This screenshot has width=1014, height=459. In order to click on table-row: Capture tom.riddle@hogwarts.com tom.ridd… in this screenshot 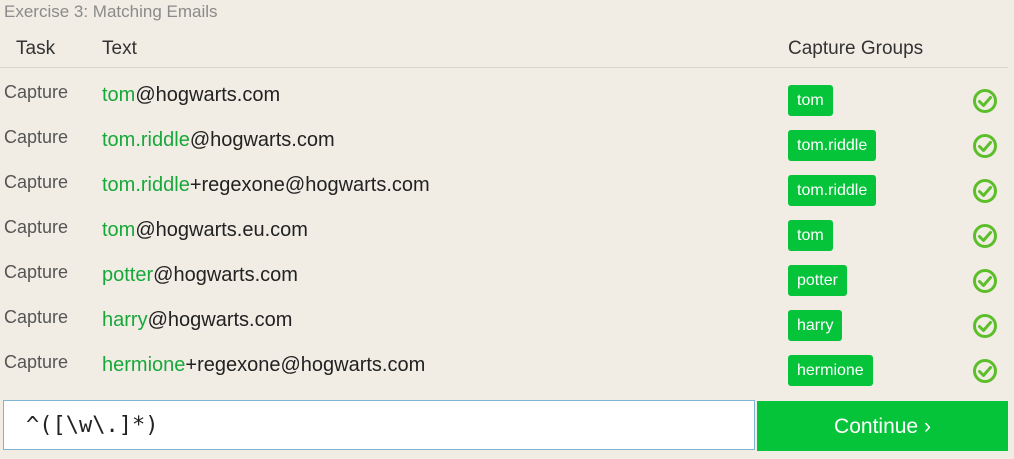, I will do `click(504, 141)`.